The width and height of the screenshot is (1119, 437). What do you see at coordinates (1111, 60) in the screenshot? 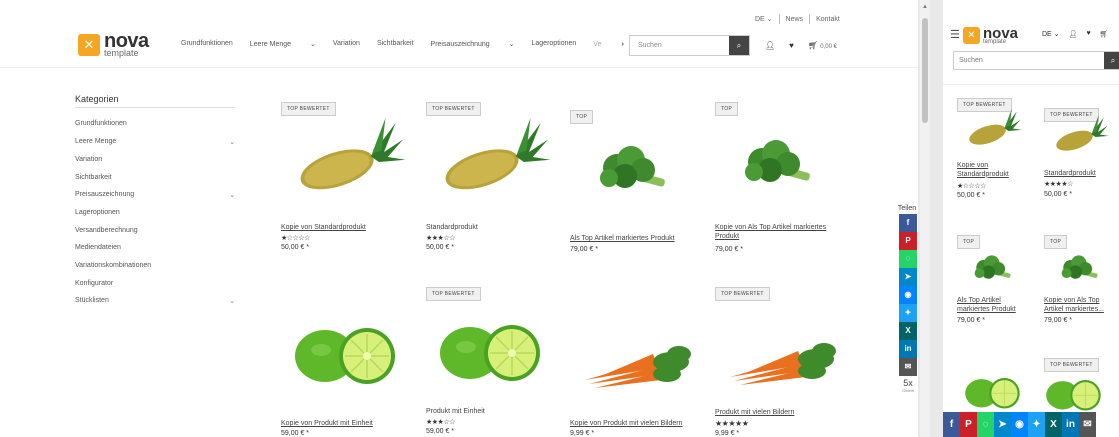
I see `mobile-search-button: ⌕` at bounding box center [1111, 60].